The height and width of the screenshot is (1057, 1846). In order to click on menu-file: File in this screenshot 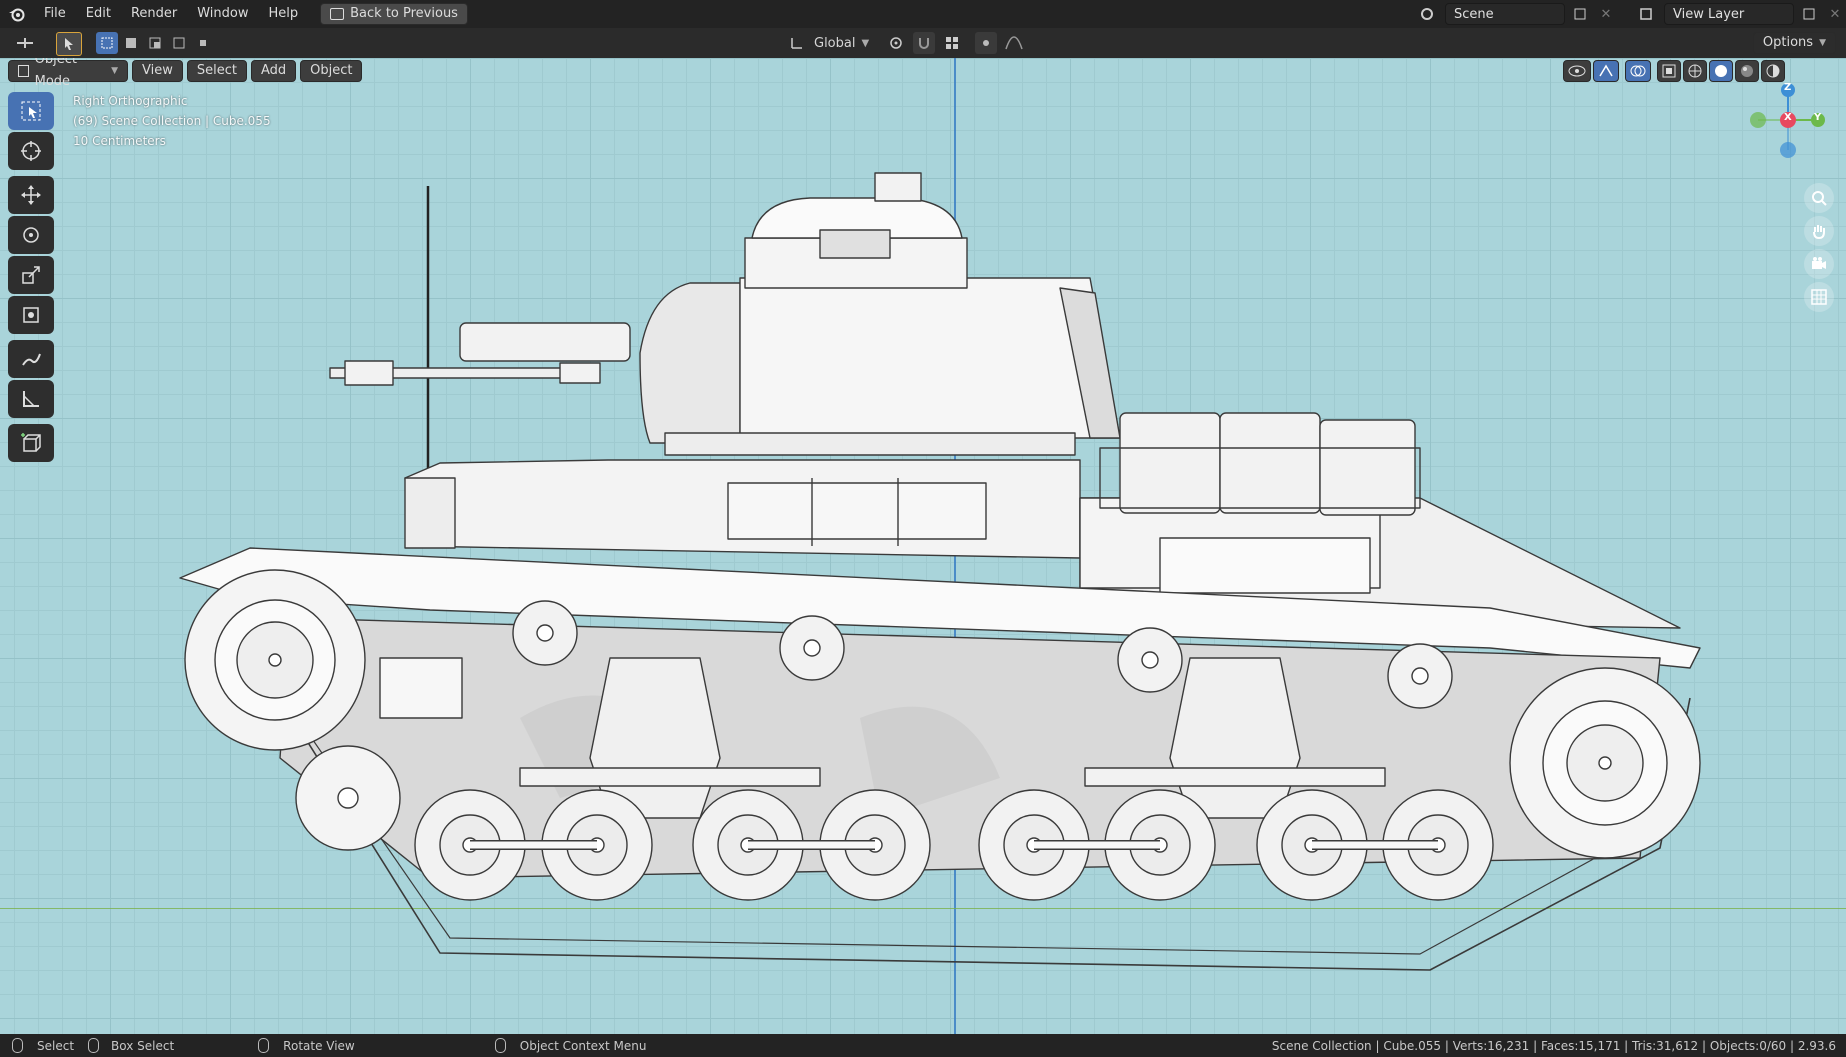, I will do `click(55, 14)`.